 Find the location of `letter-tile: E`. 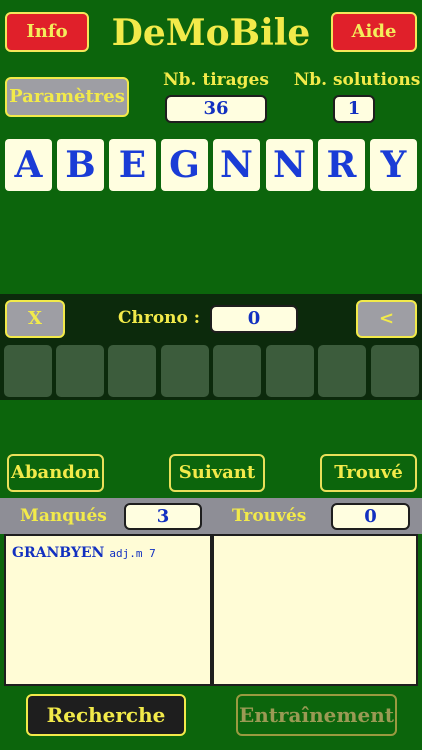

letter-tile: E is located at coordinates (132, 165).